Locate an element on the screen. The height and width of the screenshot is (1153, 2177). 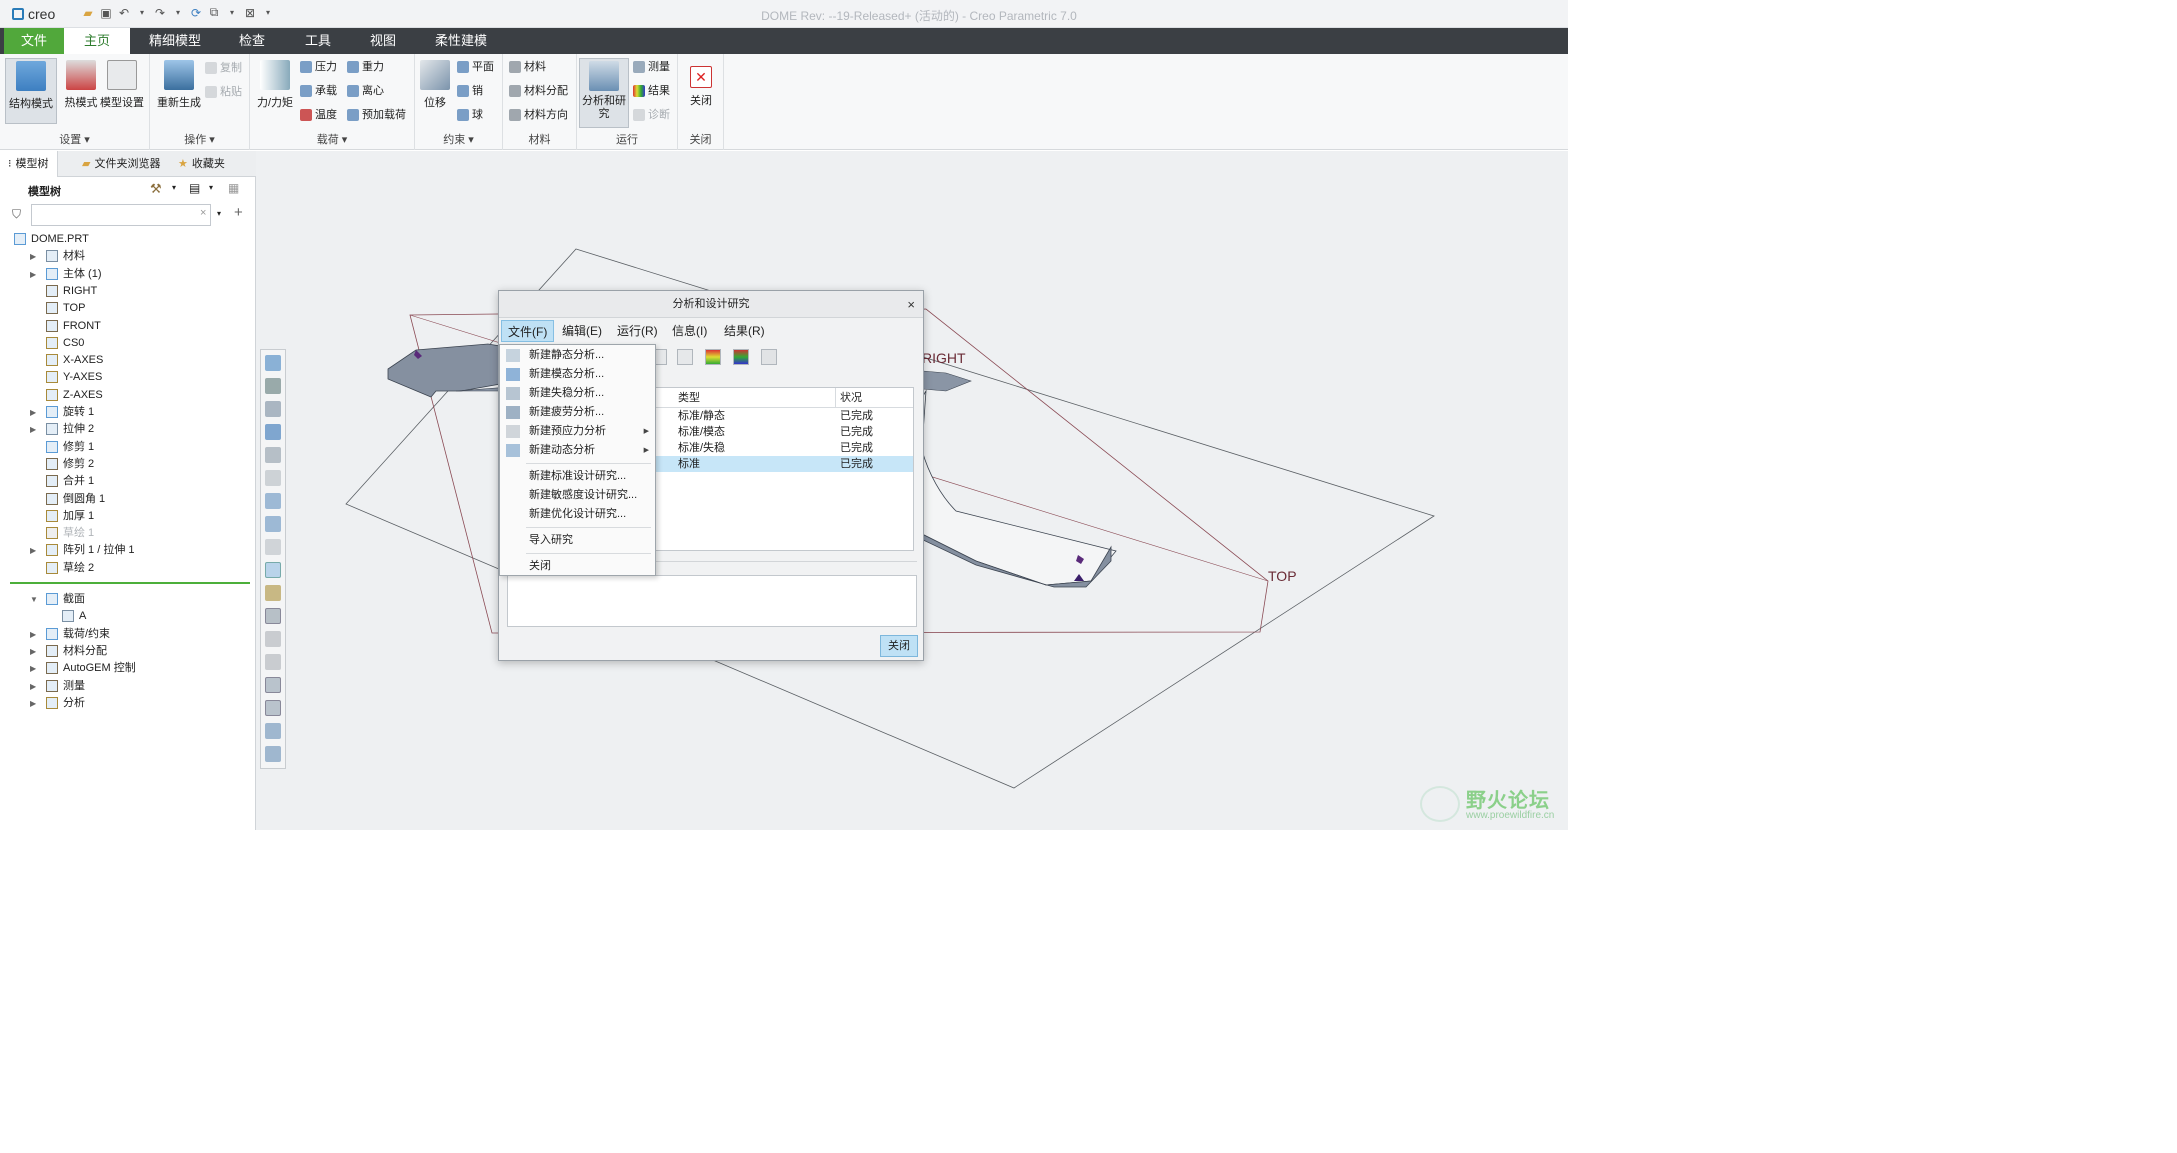
tree-item: ▶ 旋转 1 is located at coordinates (128, 412).